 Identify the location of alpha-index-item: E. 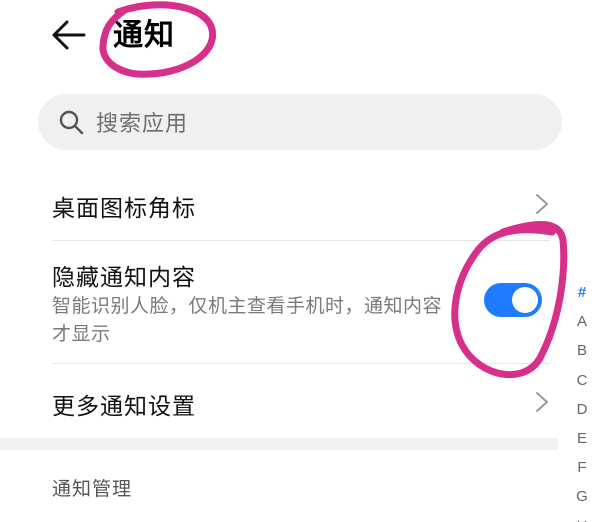
(582, 438).